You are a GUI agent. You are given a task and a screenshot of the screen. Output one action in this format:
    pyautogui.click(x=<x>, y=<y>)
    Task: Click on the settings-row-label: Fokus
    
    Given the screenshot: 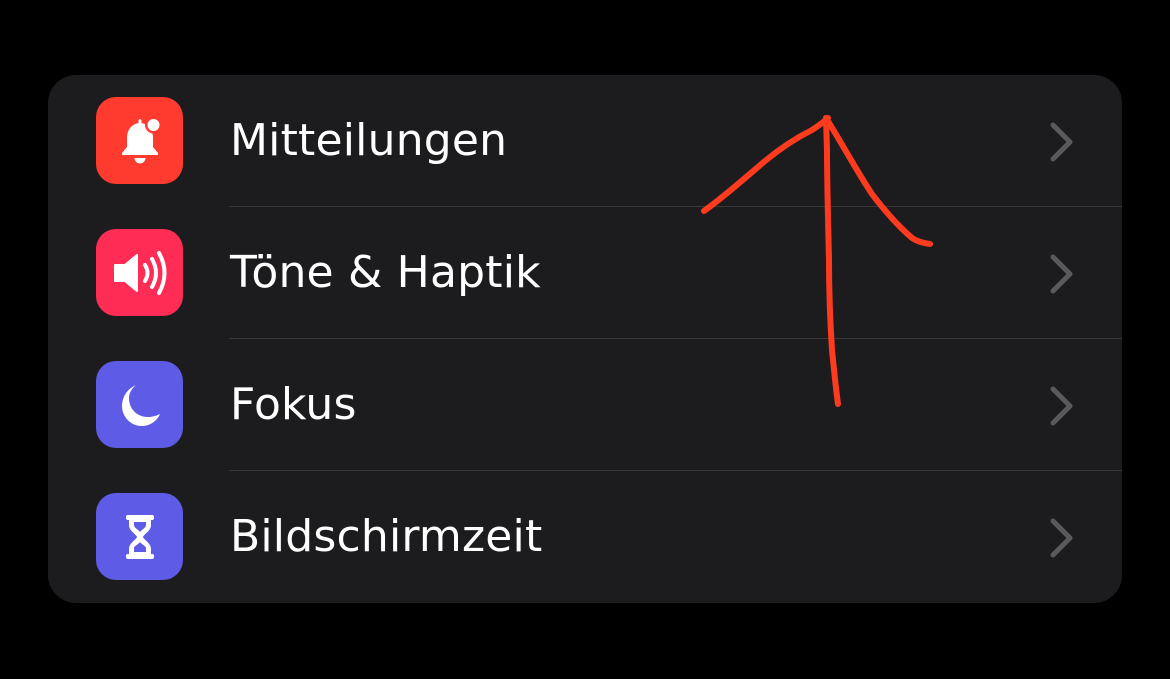 What is the action you would take?
    pyautogui.click(x=293, y=404)
    